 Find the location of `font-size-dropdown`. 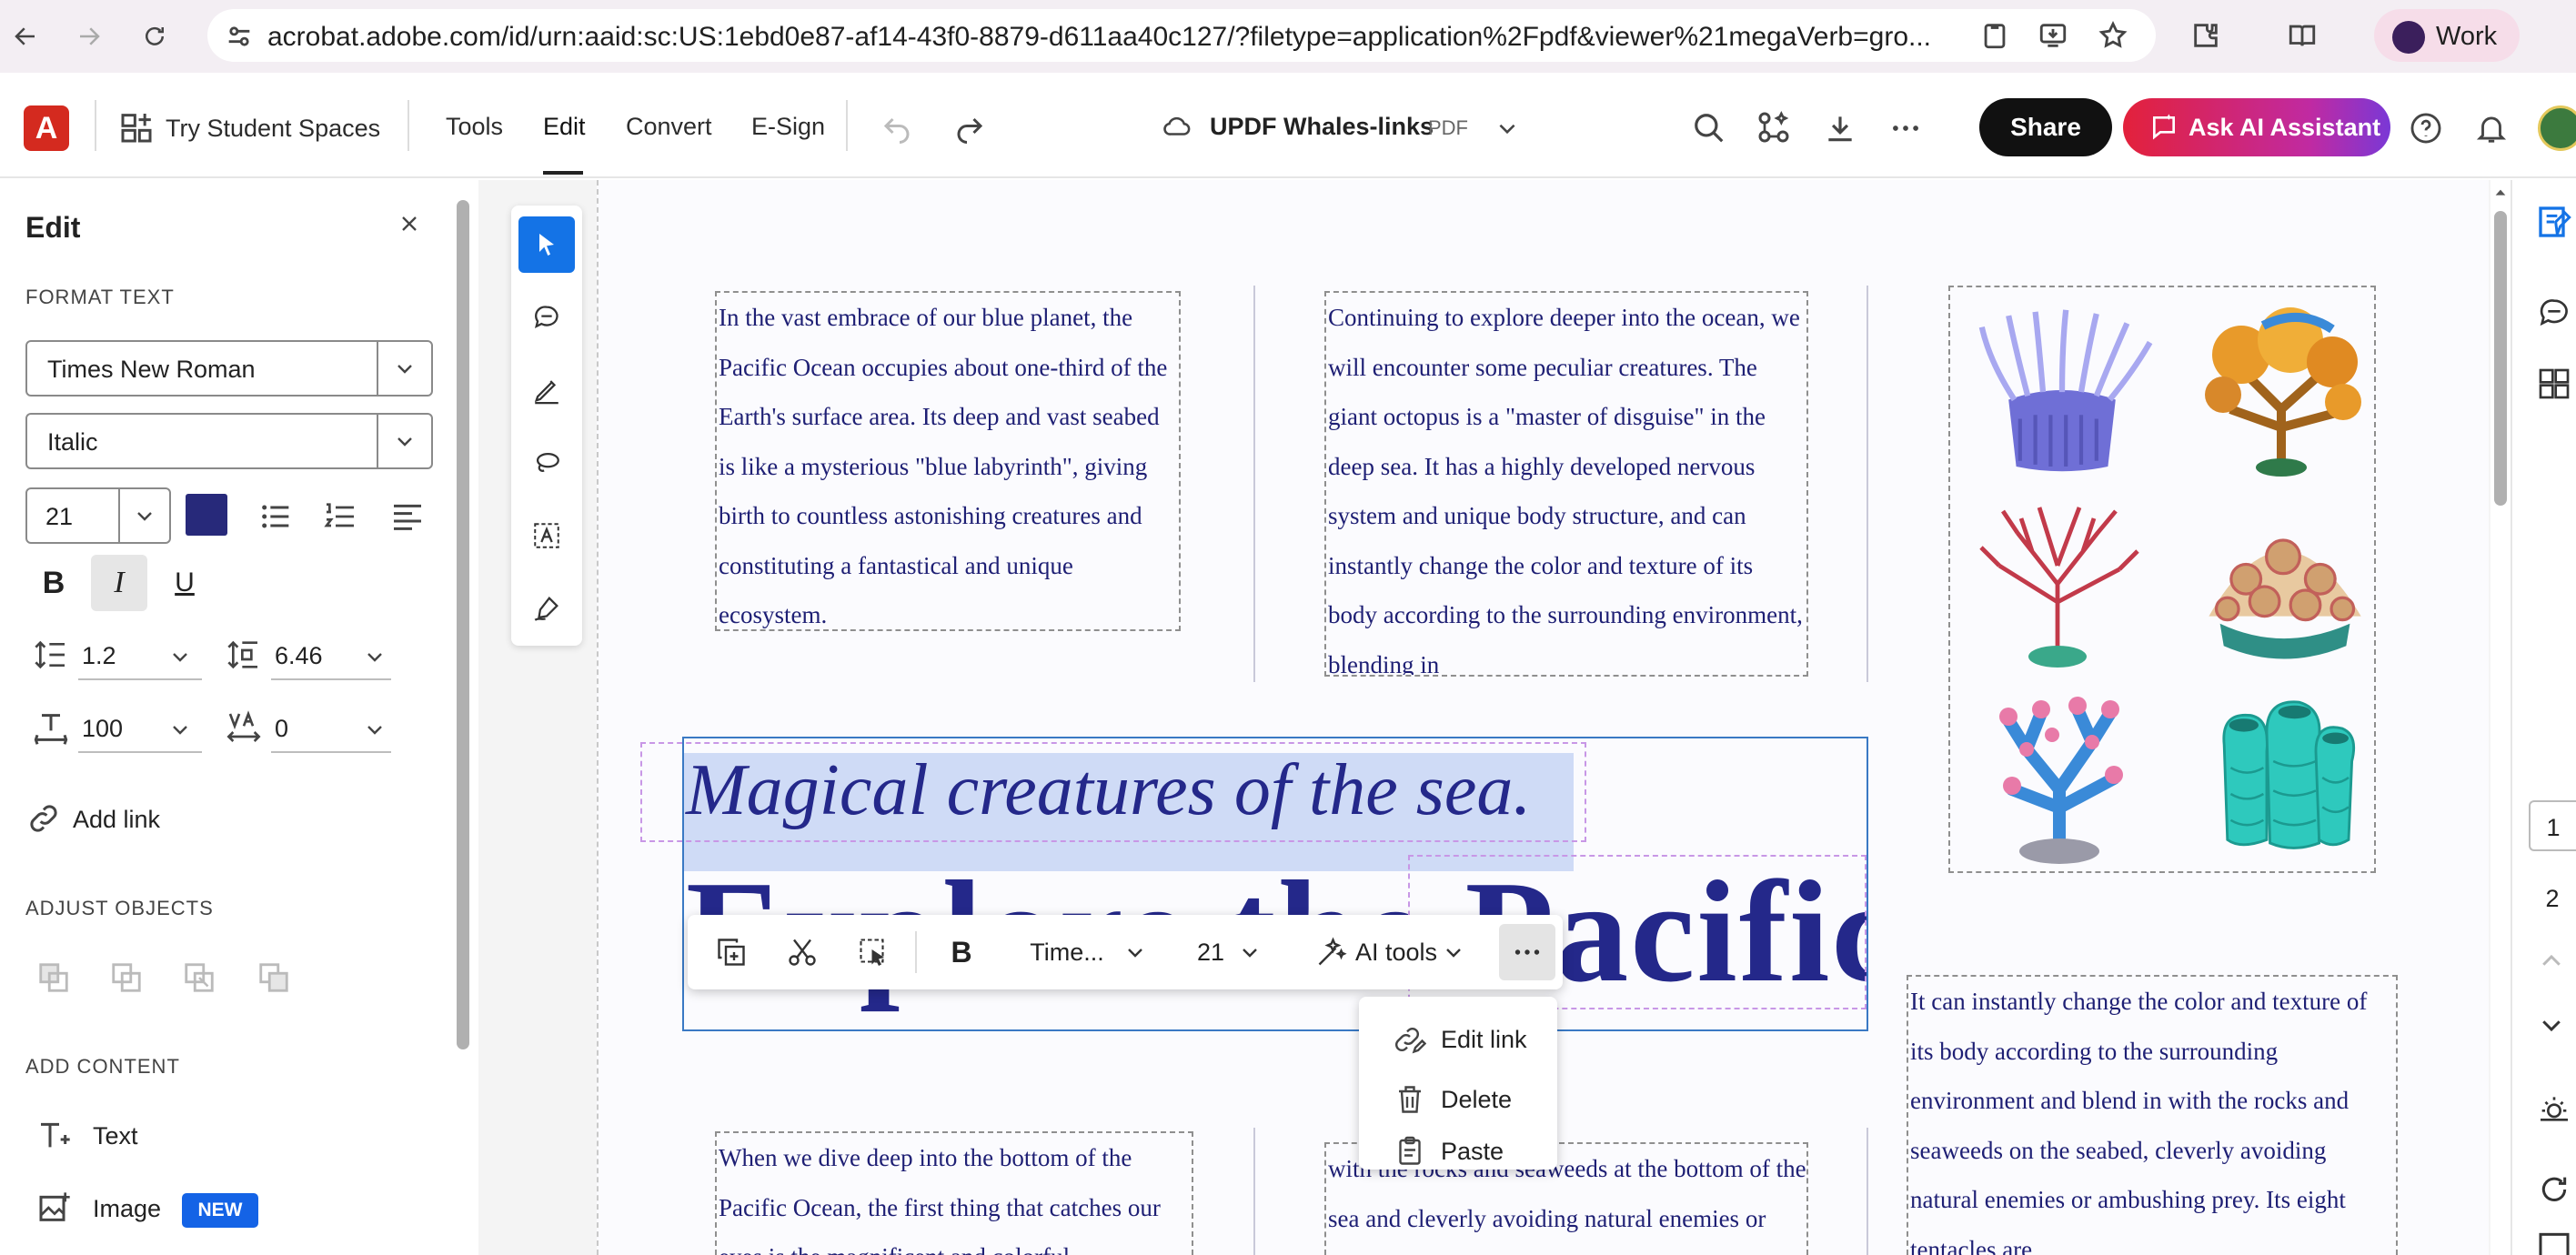

font-size-dropdown is located at coordinates (143, 515).